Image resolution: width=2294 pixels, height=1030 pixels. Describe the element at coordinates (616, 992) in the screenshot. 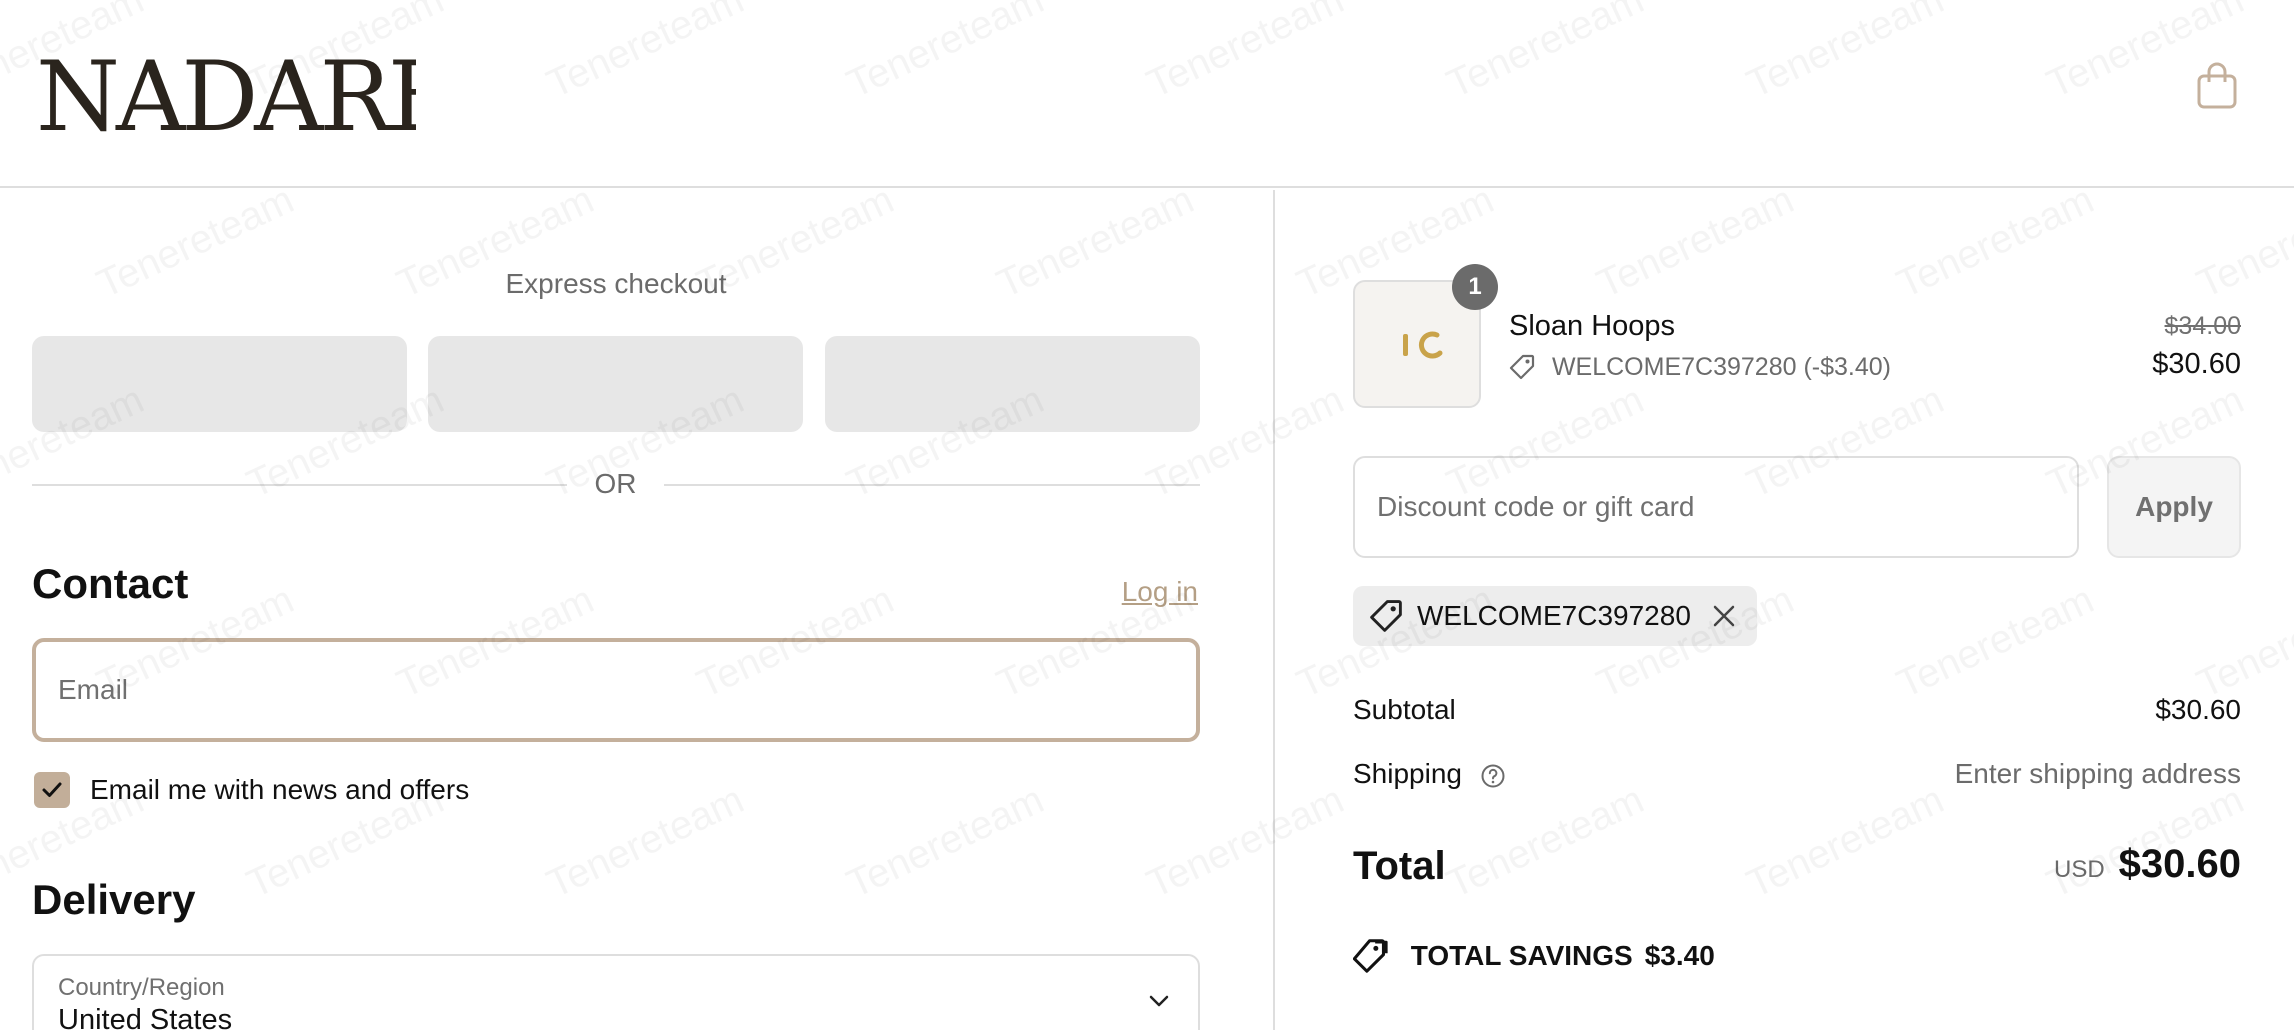

I see `country-select: Country/Region United States` at that location.